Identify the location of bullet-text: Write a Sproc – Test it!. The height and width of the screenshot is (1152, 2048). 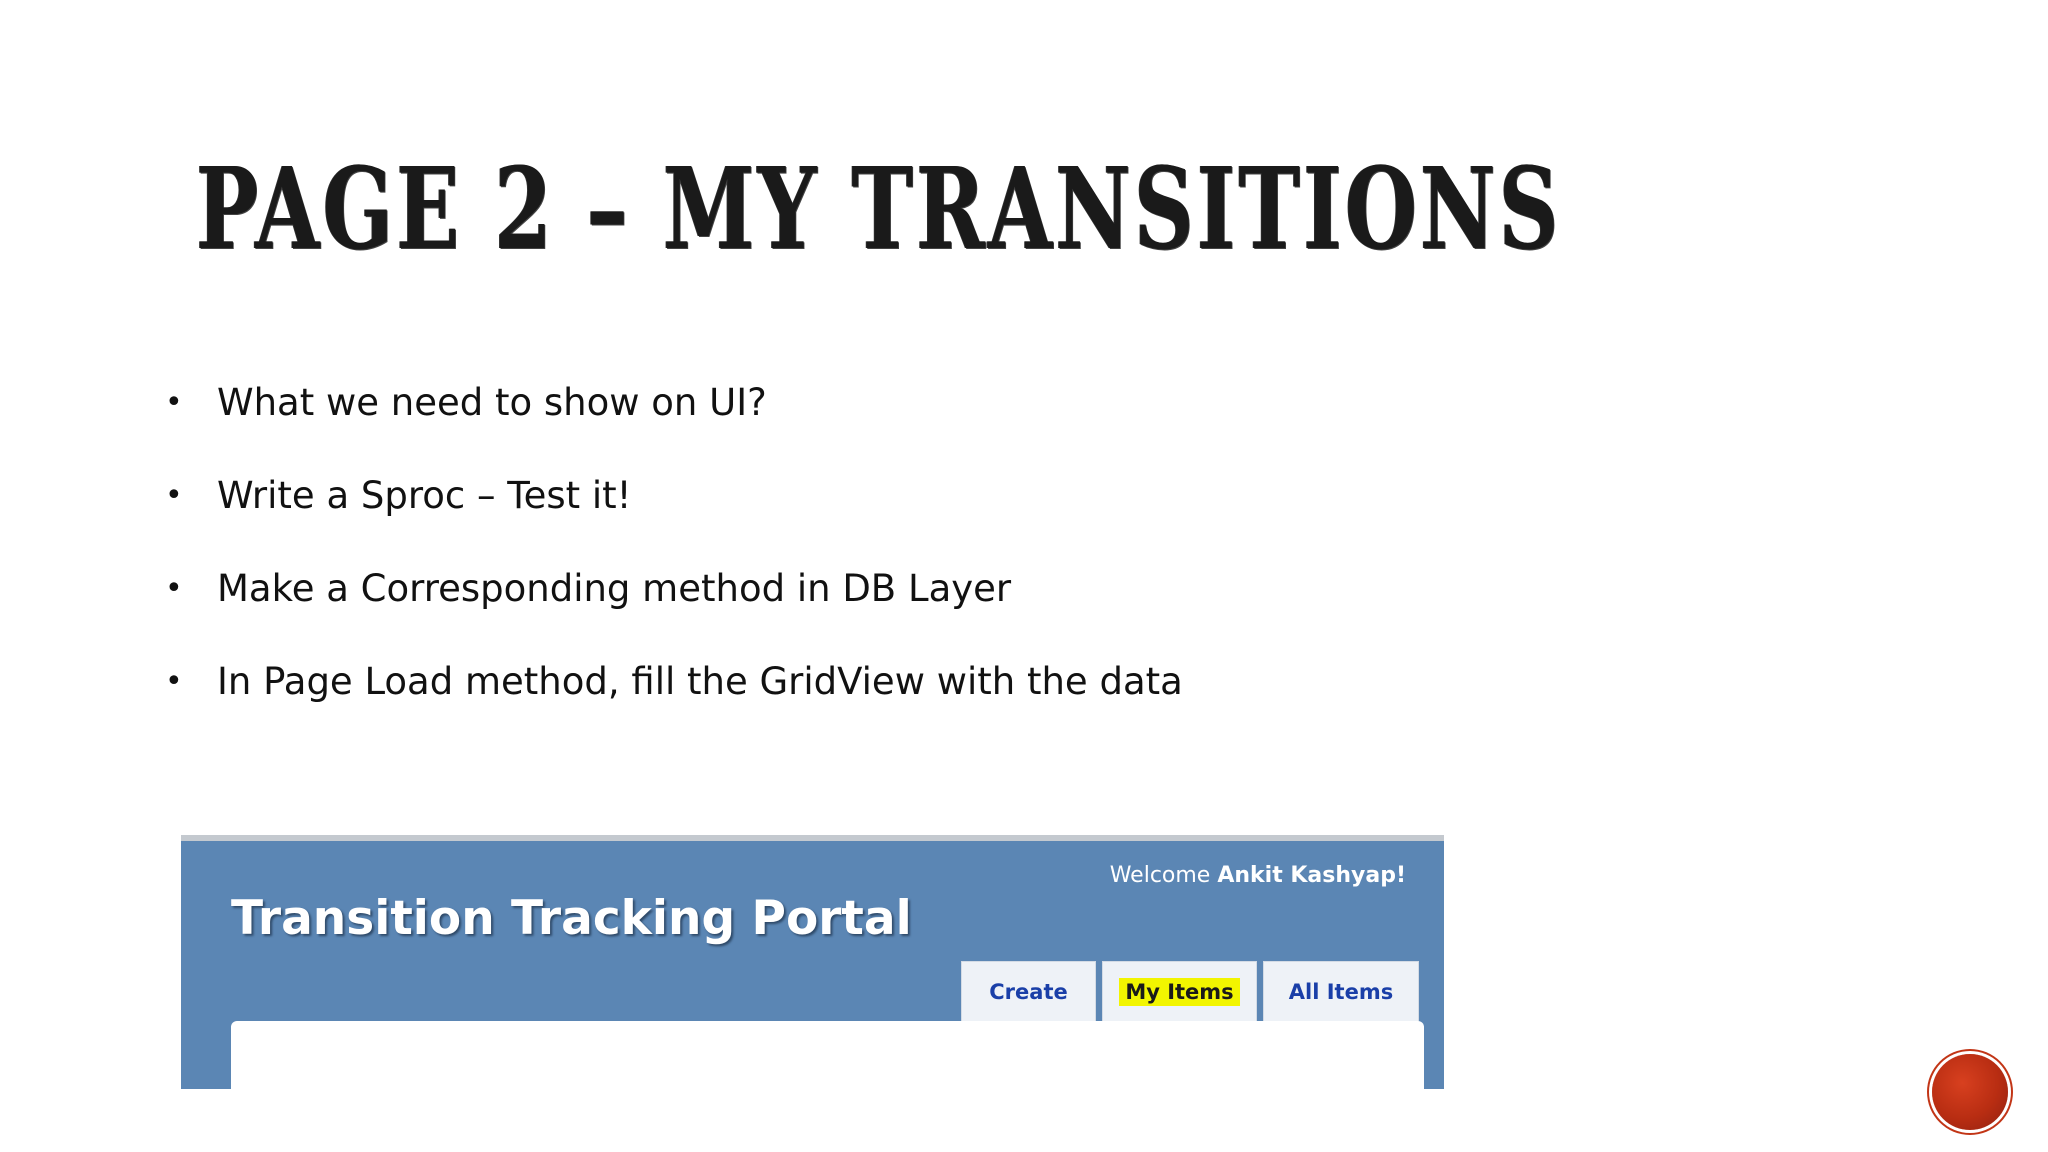
(424, 495).